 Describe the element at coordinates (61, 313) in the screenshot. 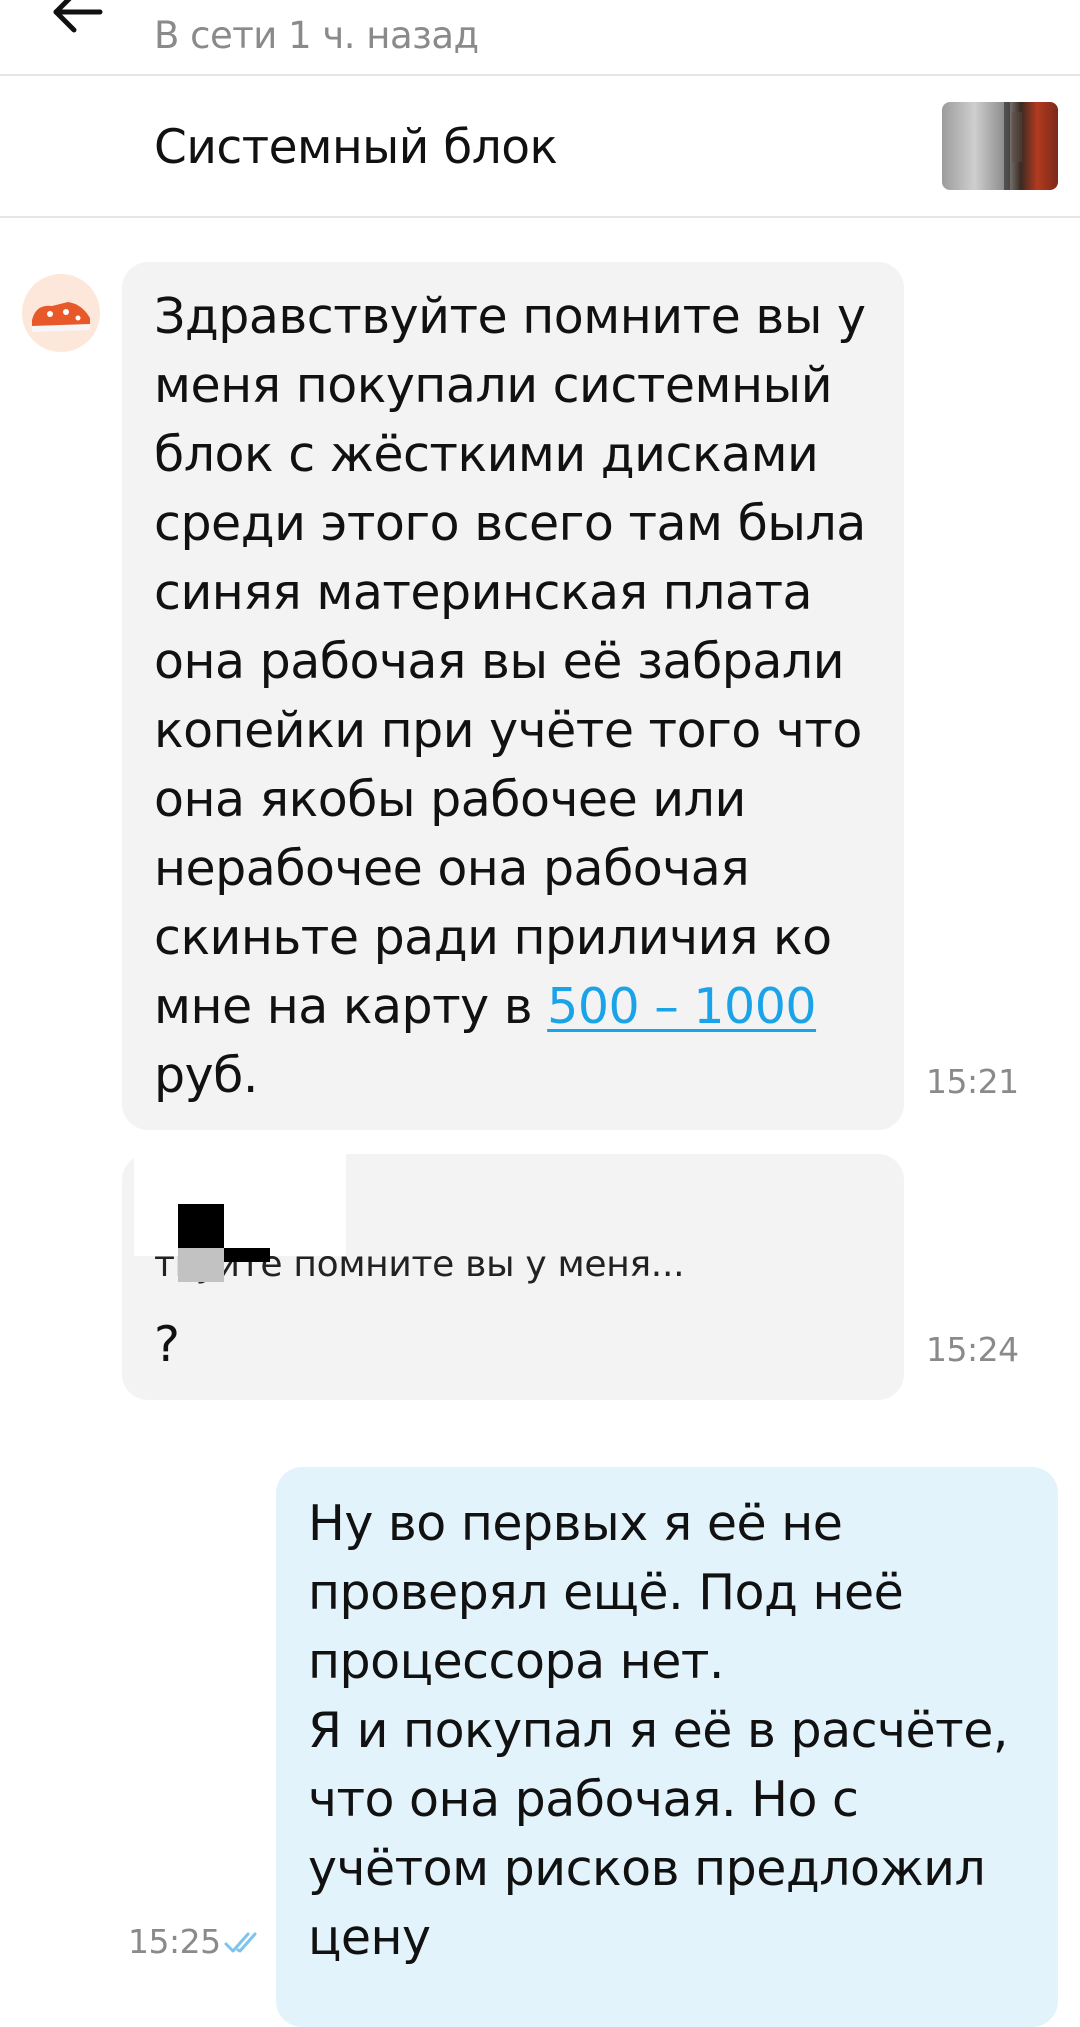

I see `seller-avatar` at that location.